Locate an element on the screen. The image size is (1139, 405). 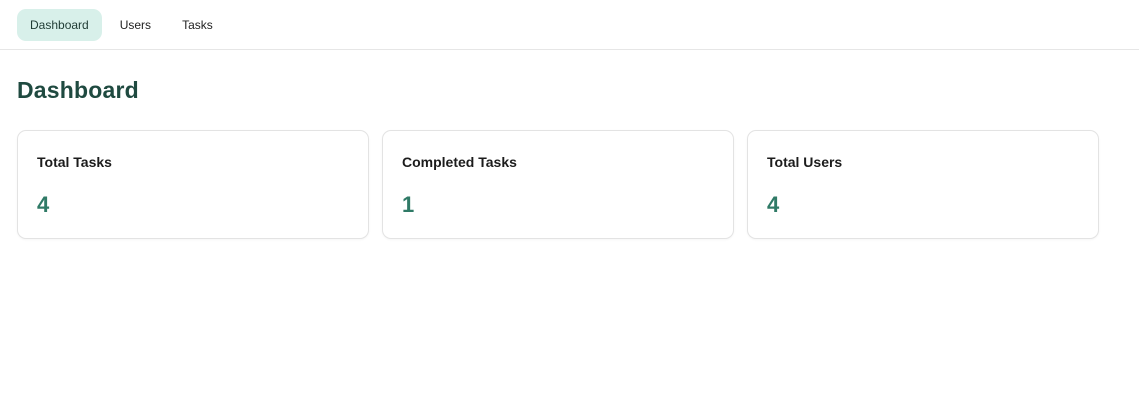
stat-label: Completed Tasks is located at coordinates (459, 162).